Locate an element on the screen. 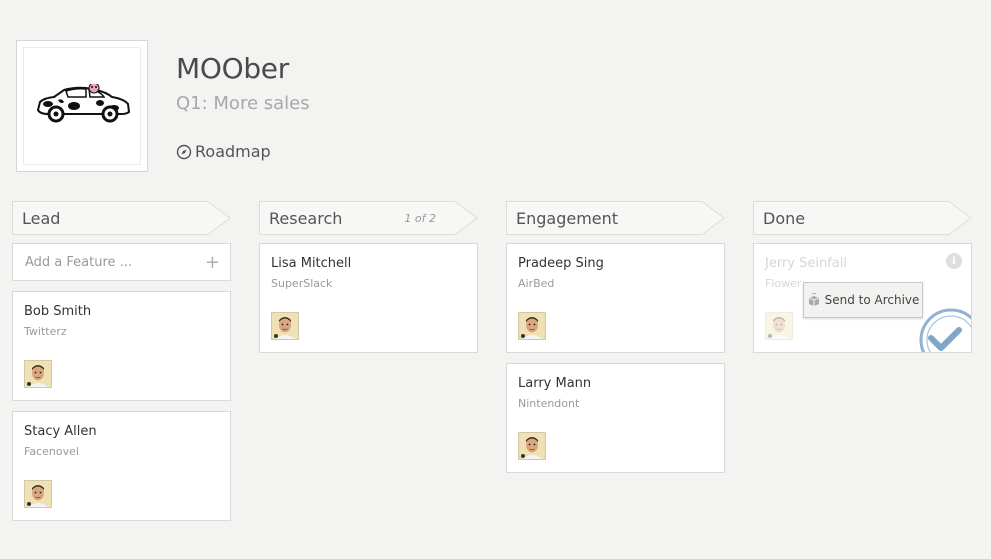  send-to-archive-button: Send to Archive is located at coordinates (863, 300).